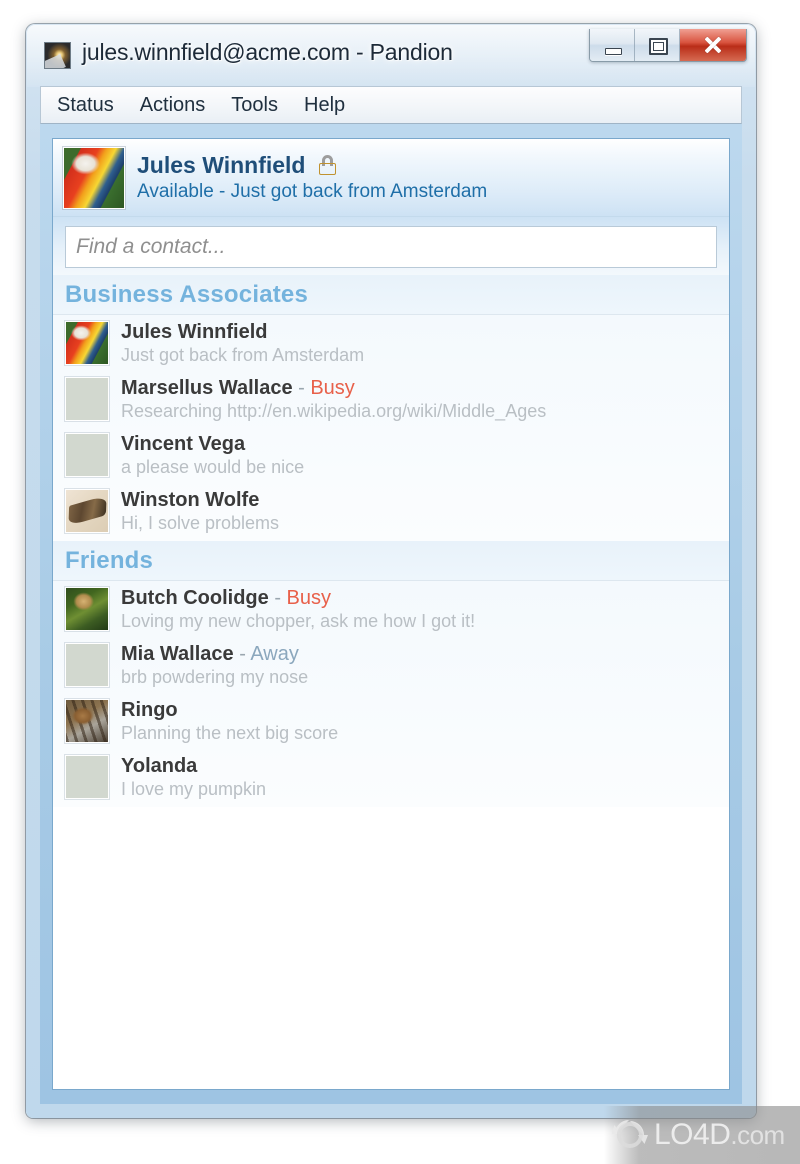 The image size is (800, 1164). I want to click on contact-row: Vincent Vega a please would be nice, so click(391, 455).